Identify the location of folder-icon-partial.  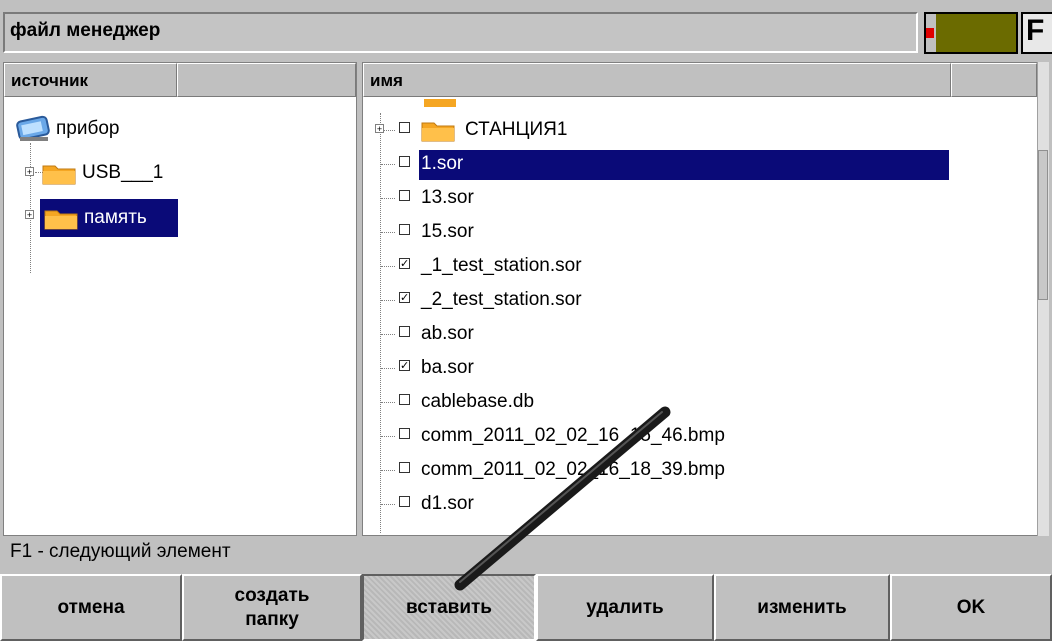
(440, 104).